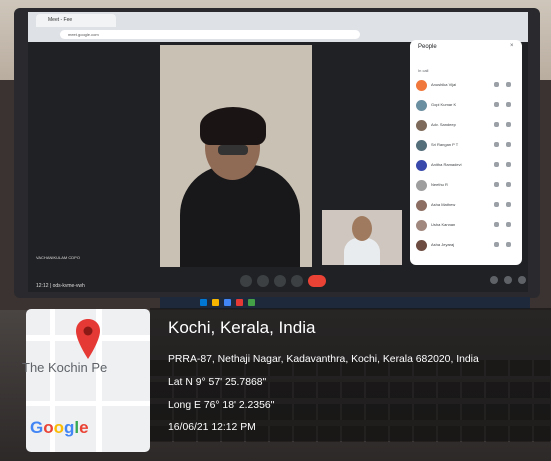 The image size is (551, 461). I want to click on edge-icon, so click(203, 302).